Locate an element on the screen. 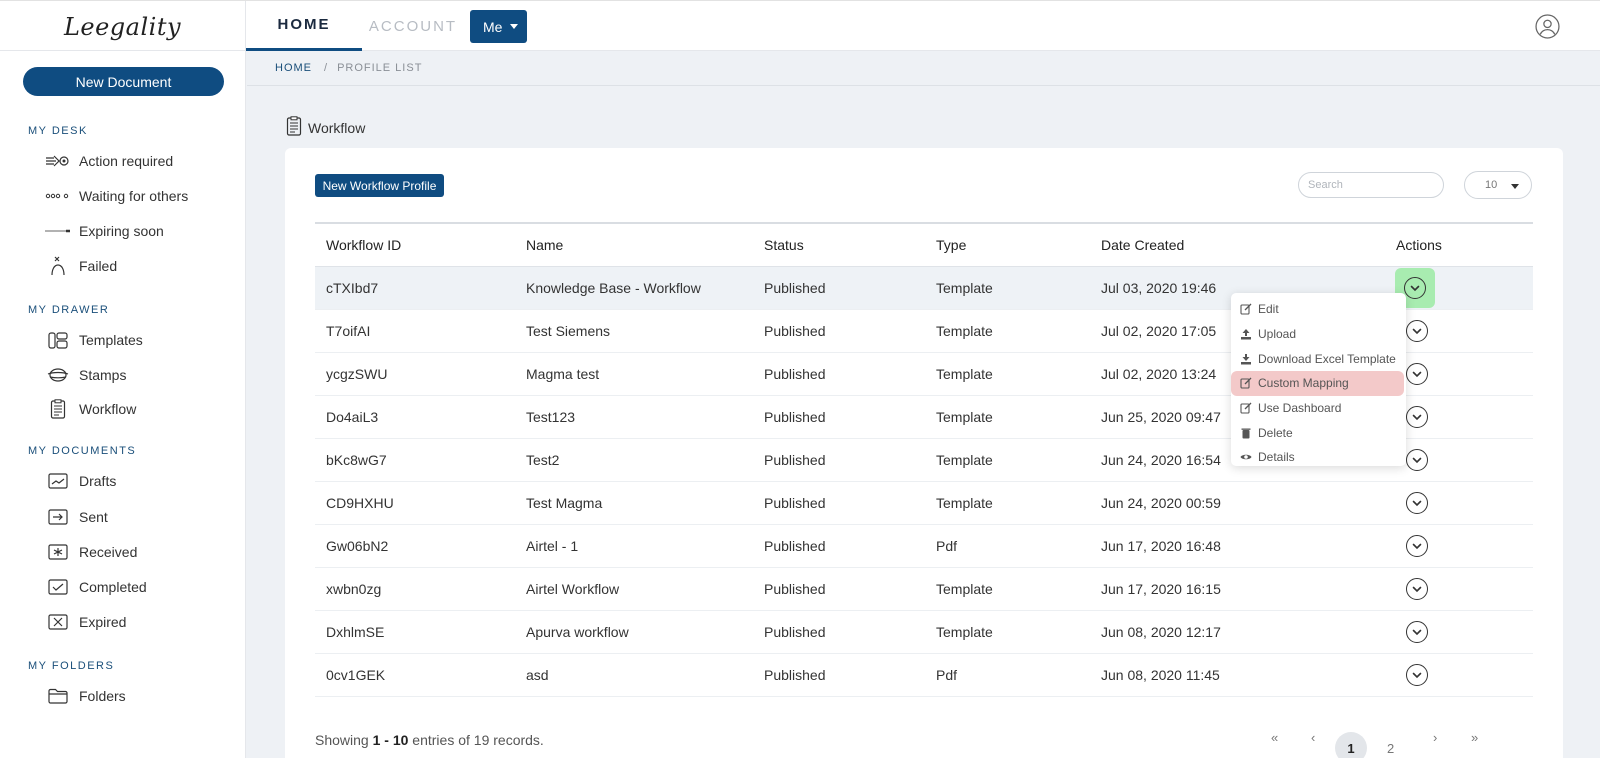 Image resolution: width=1600 pixels, height=758 pixels. cell-date-created: Jun 17, 2020 16:15 is located at coordinates (1161, 589).